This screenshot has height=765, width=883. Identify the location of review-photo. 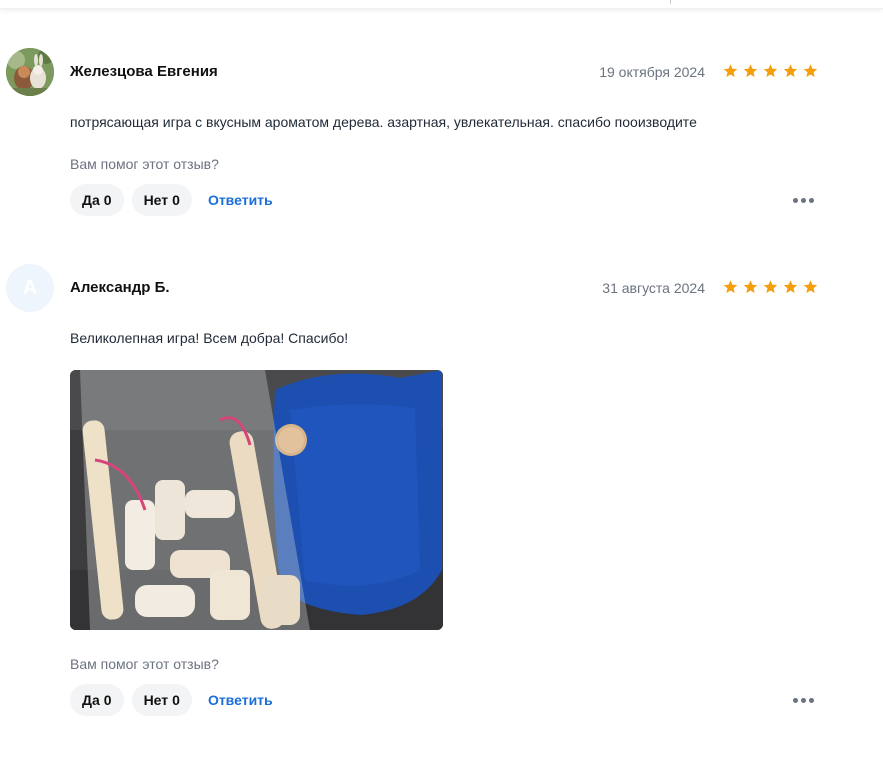
(256, 500).